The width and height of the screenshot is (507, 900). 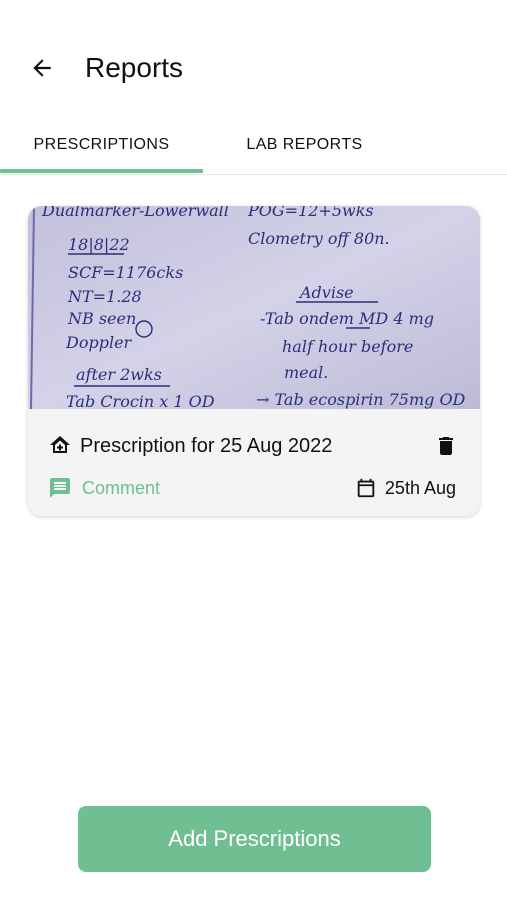 I want to click on comment-label: Comment, so click(x=121, y=487).